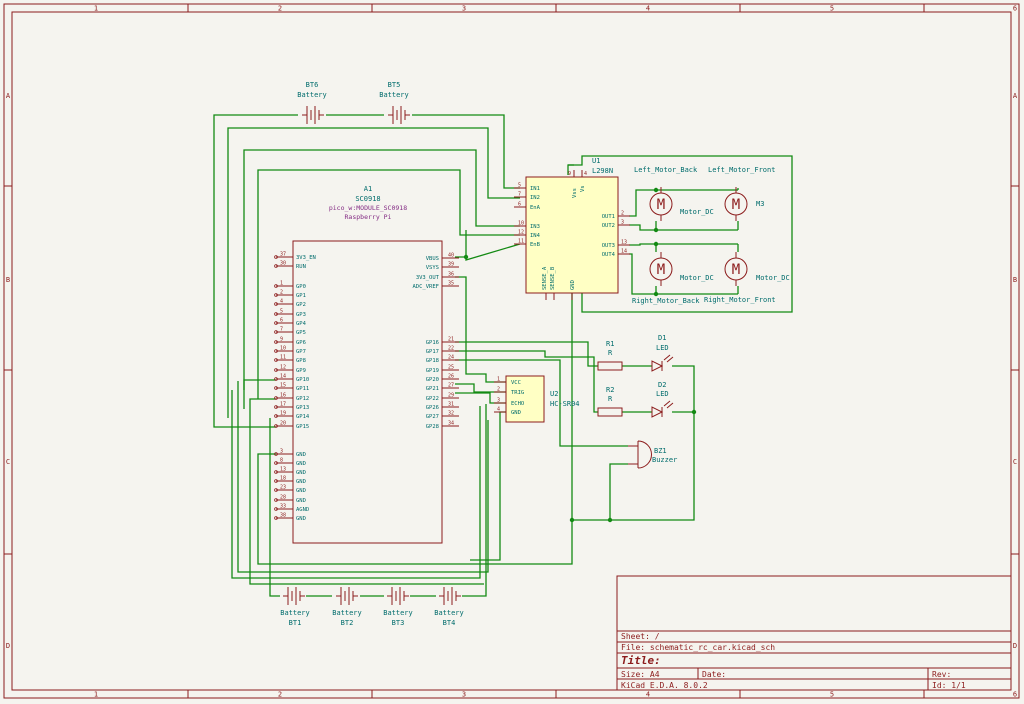 The image size is (1024, 704). Describe the element at coordinates (283, 479) in the screenshot. I see `pin-number: 18` at that location.